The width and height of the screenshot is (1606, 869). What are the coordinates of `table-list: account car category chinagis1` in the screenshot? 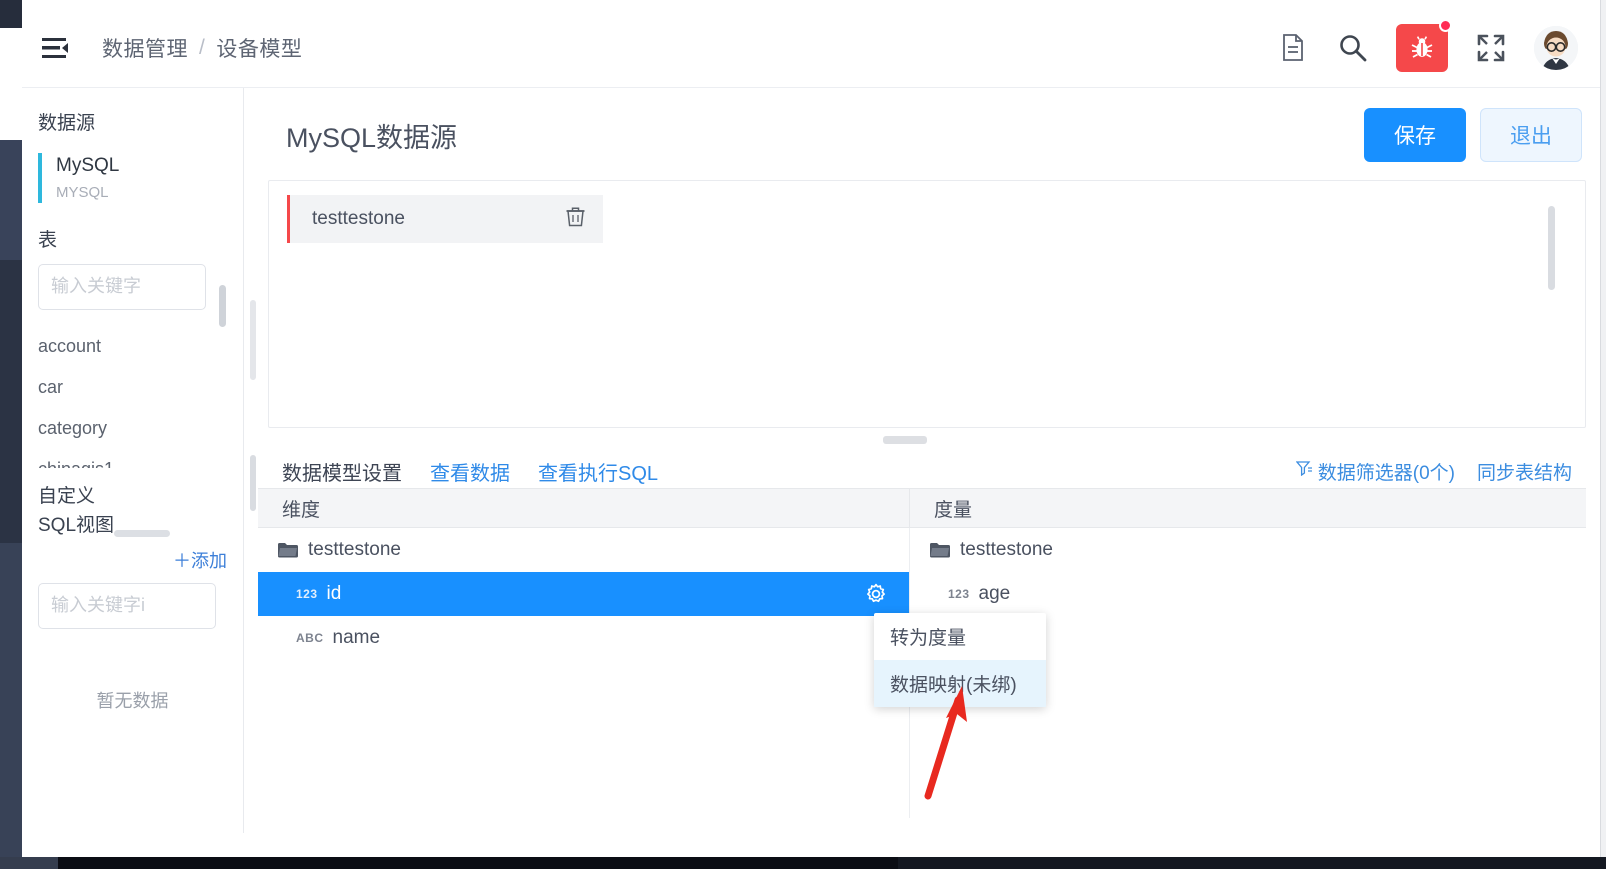 It's located at (132, 397).